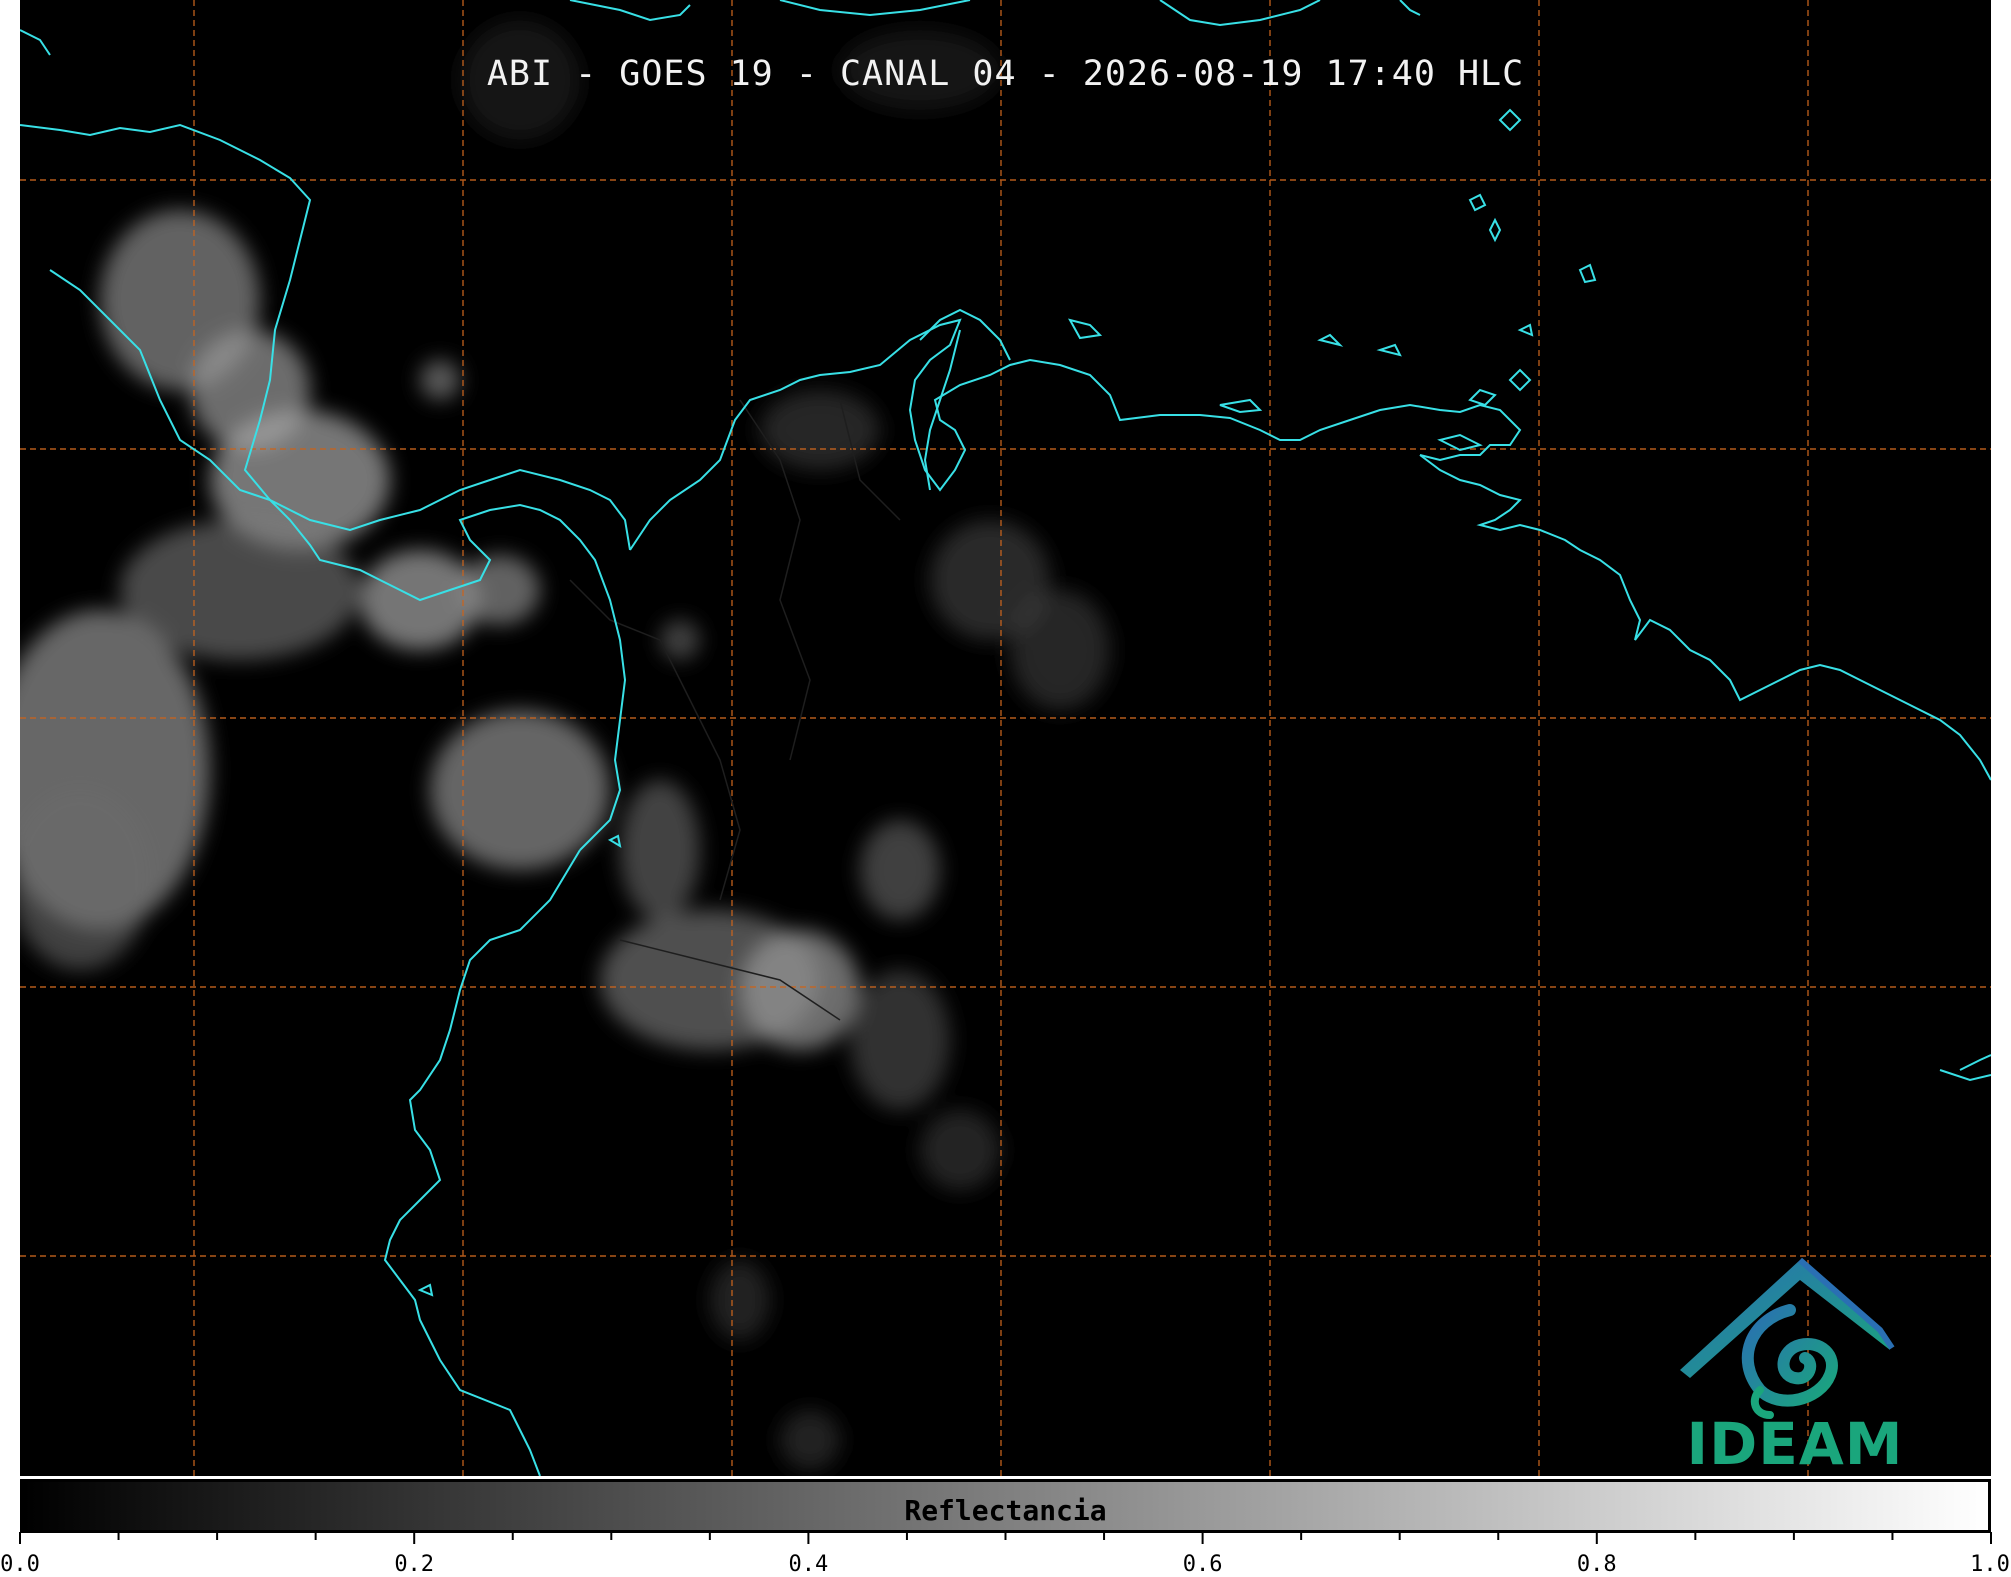 The image size is (2011, 1577). I want to click on colorbar-label: Reflectancia, so click(1005, 1510).